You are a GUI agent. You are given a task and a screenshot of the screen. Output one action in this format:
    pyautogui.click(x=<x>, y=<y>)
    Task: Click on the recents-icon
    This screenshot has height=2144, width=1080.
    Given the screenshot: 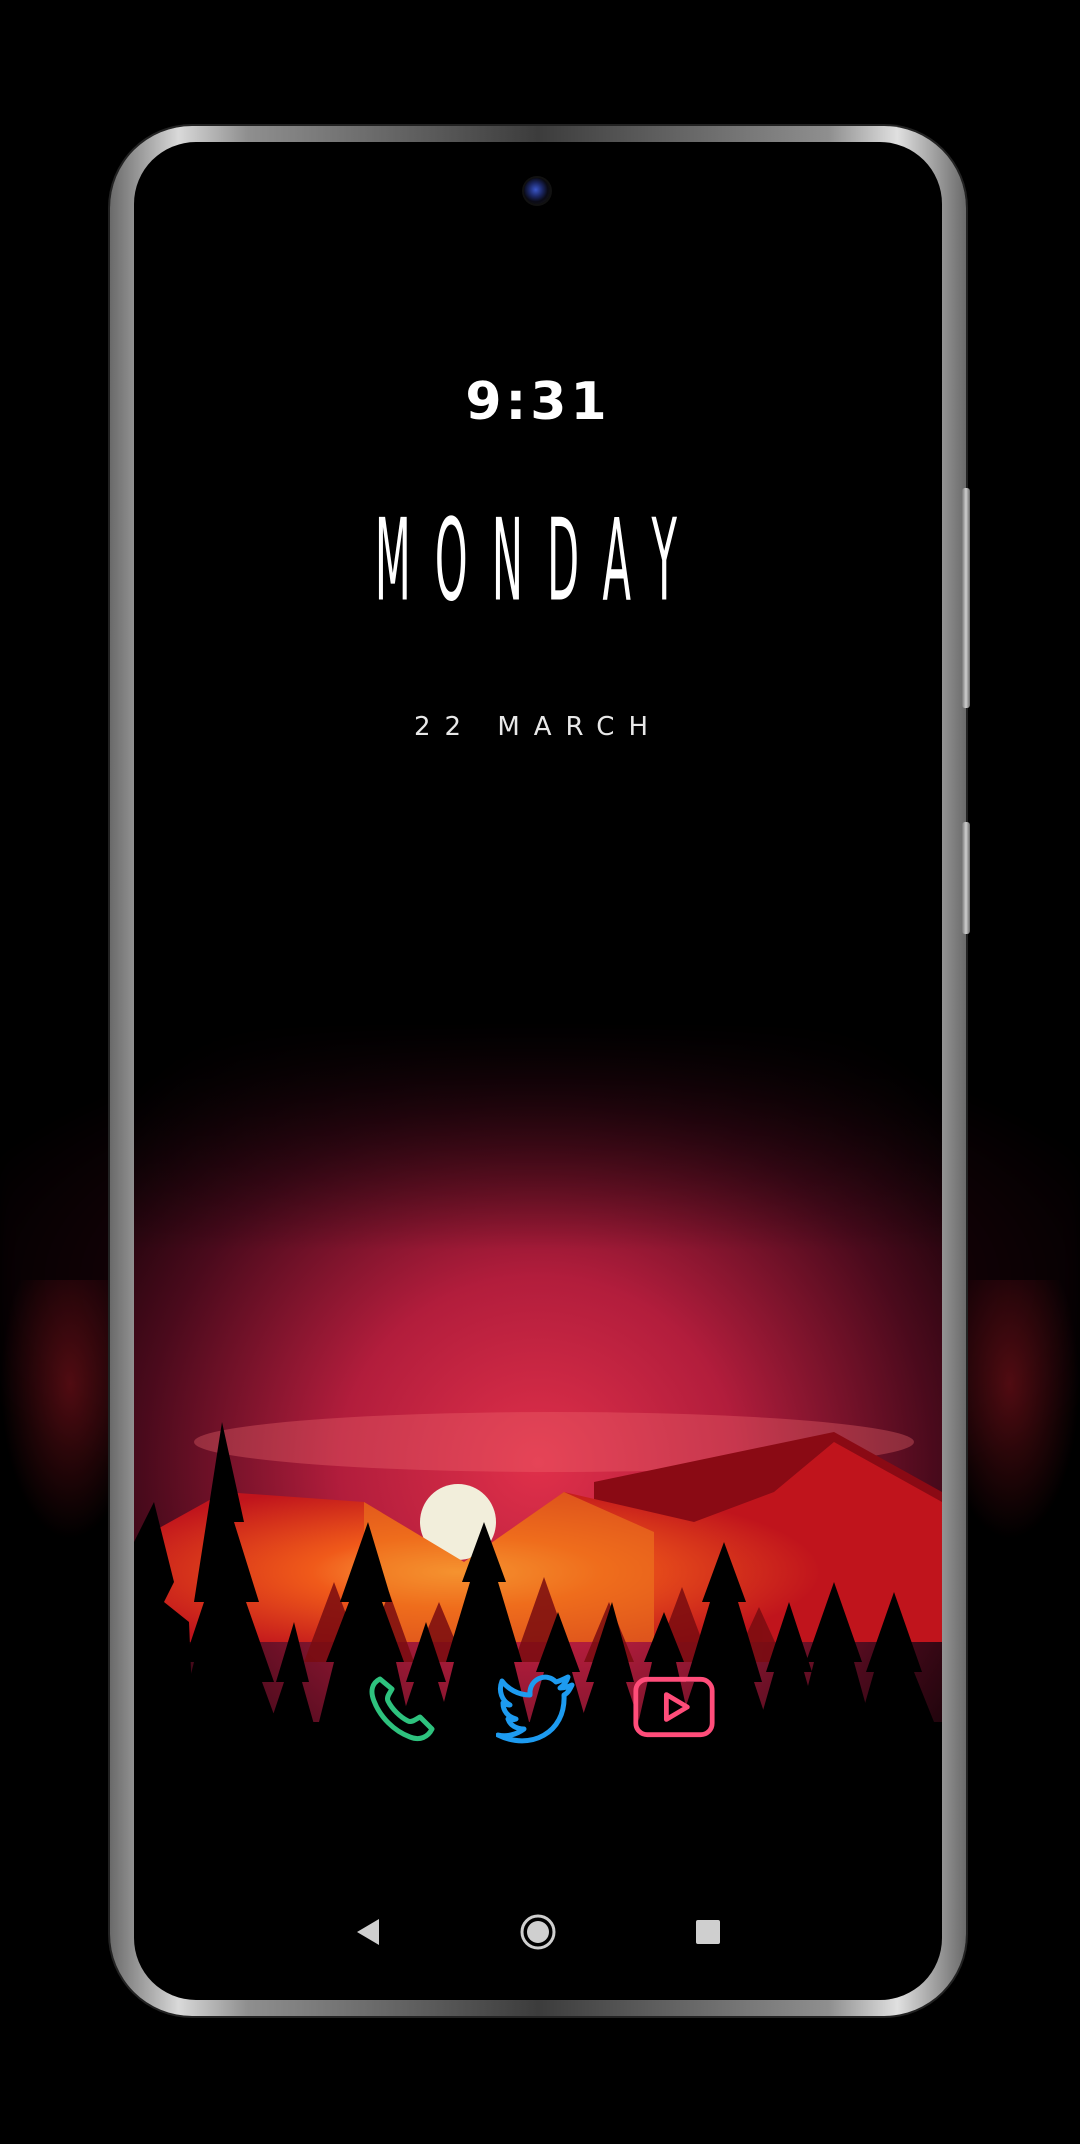 What is the action you would take?
    pyautogui.click(x=708, y=1932)
    